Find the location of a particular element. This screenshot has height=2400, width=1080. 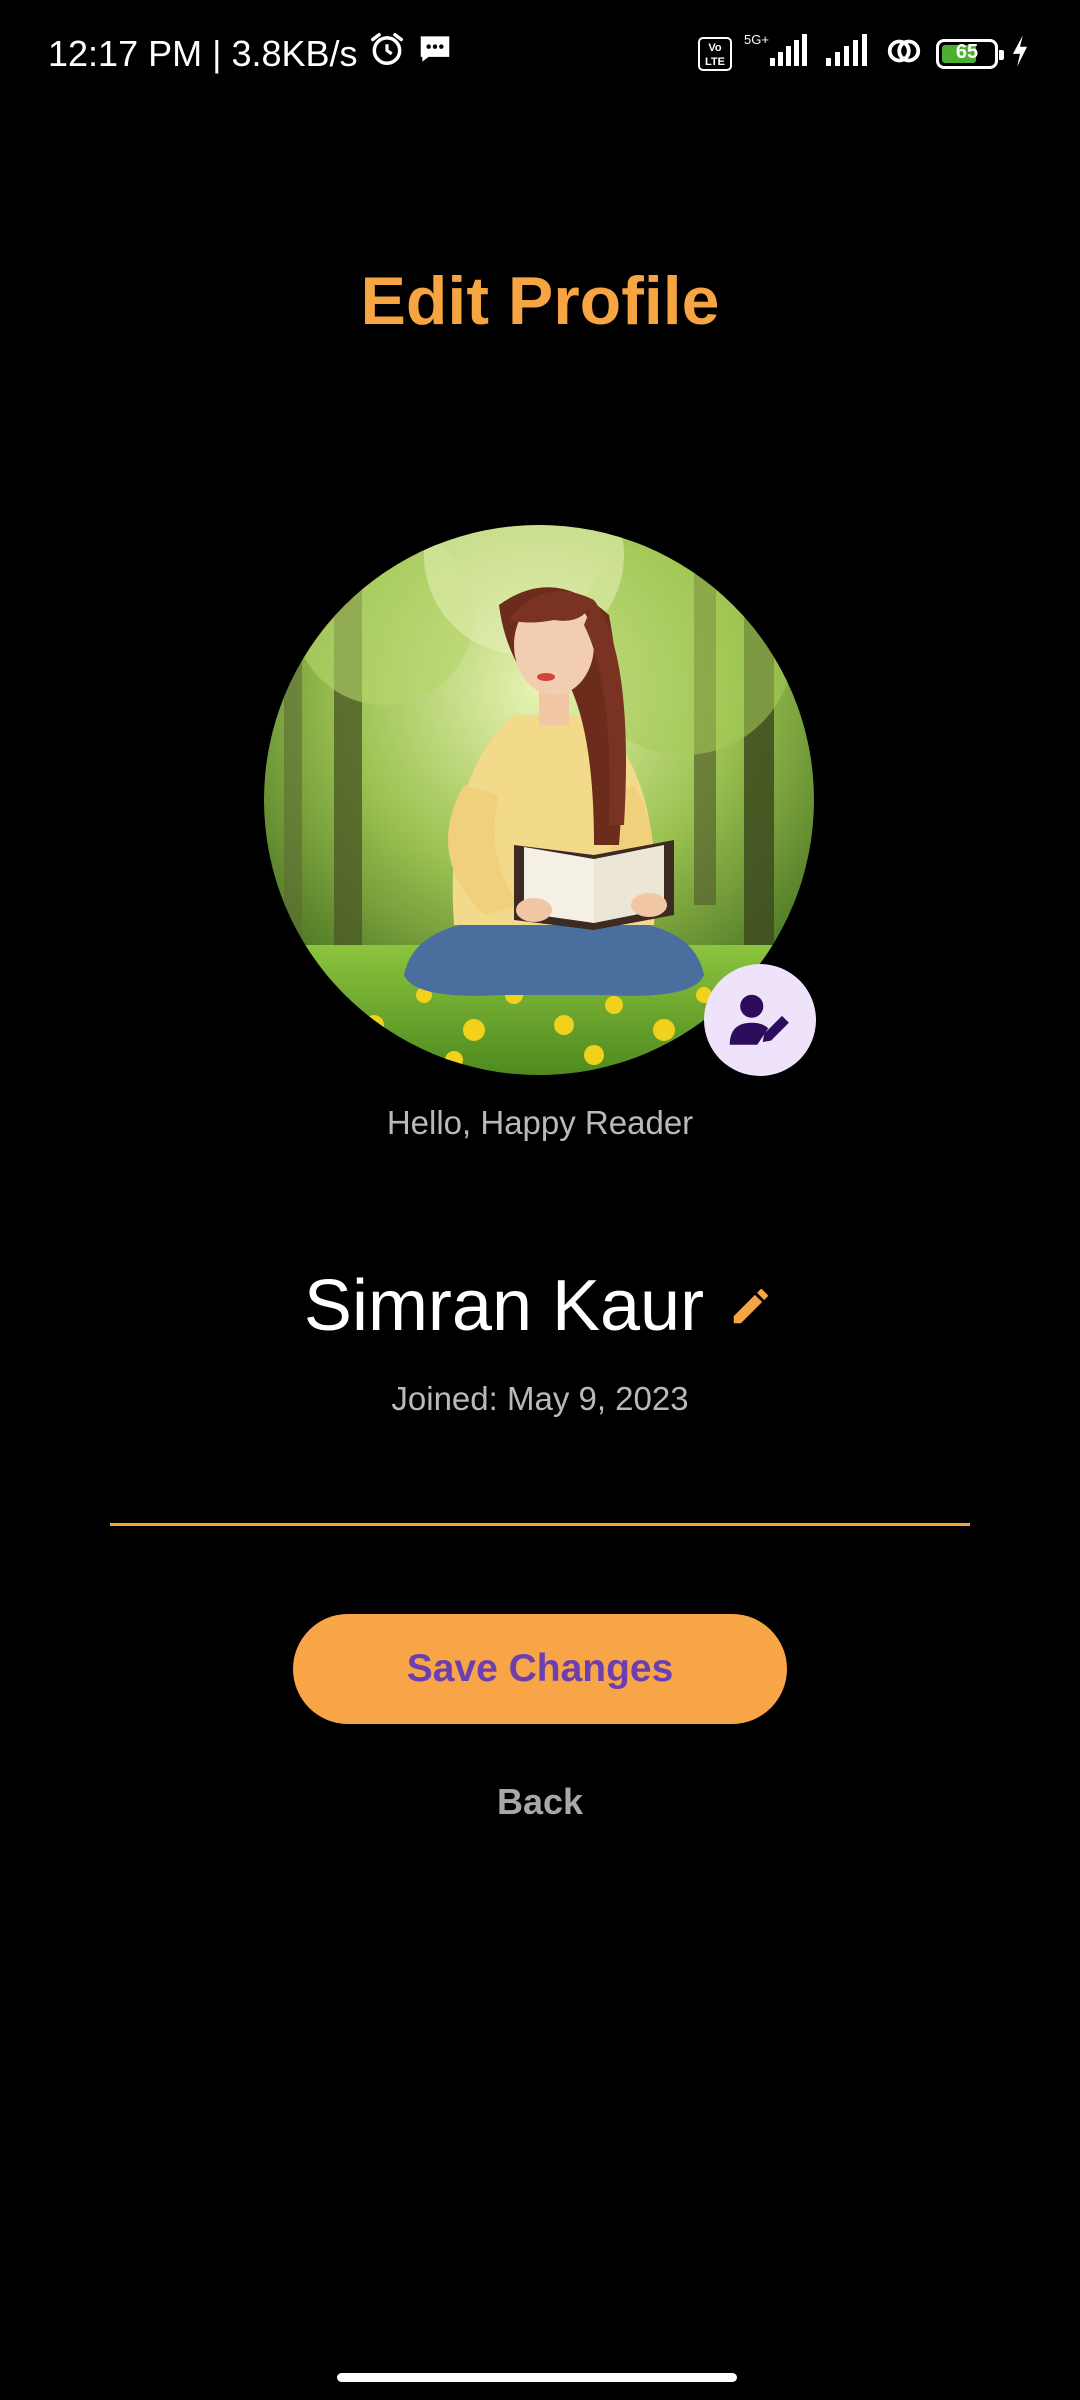

status-right: Vo LTE 5G+ 65 is located at coordinates (864, 53).